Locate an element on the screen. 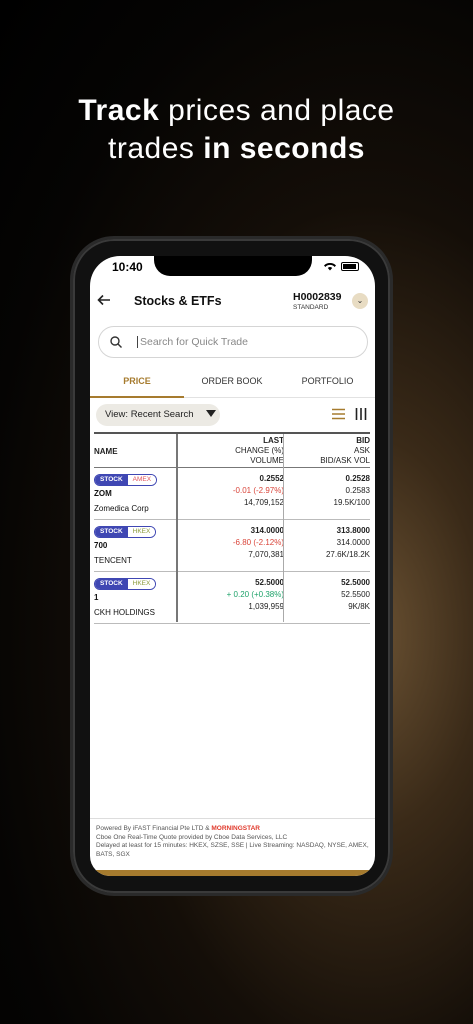  last-price: 52.5000 is located at coordinates (269, 582).